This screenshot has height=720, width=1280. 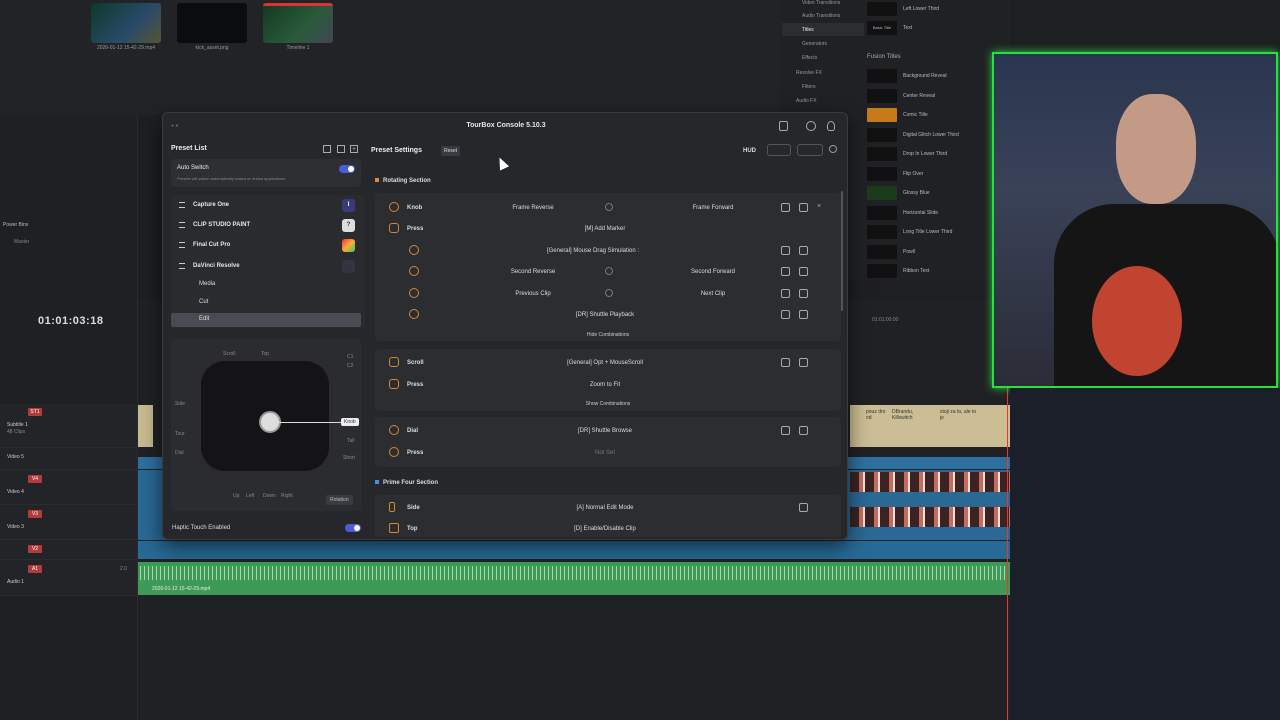 I want to click on video2-clip, so click(x=574, y=550).